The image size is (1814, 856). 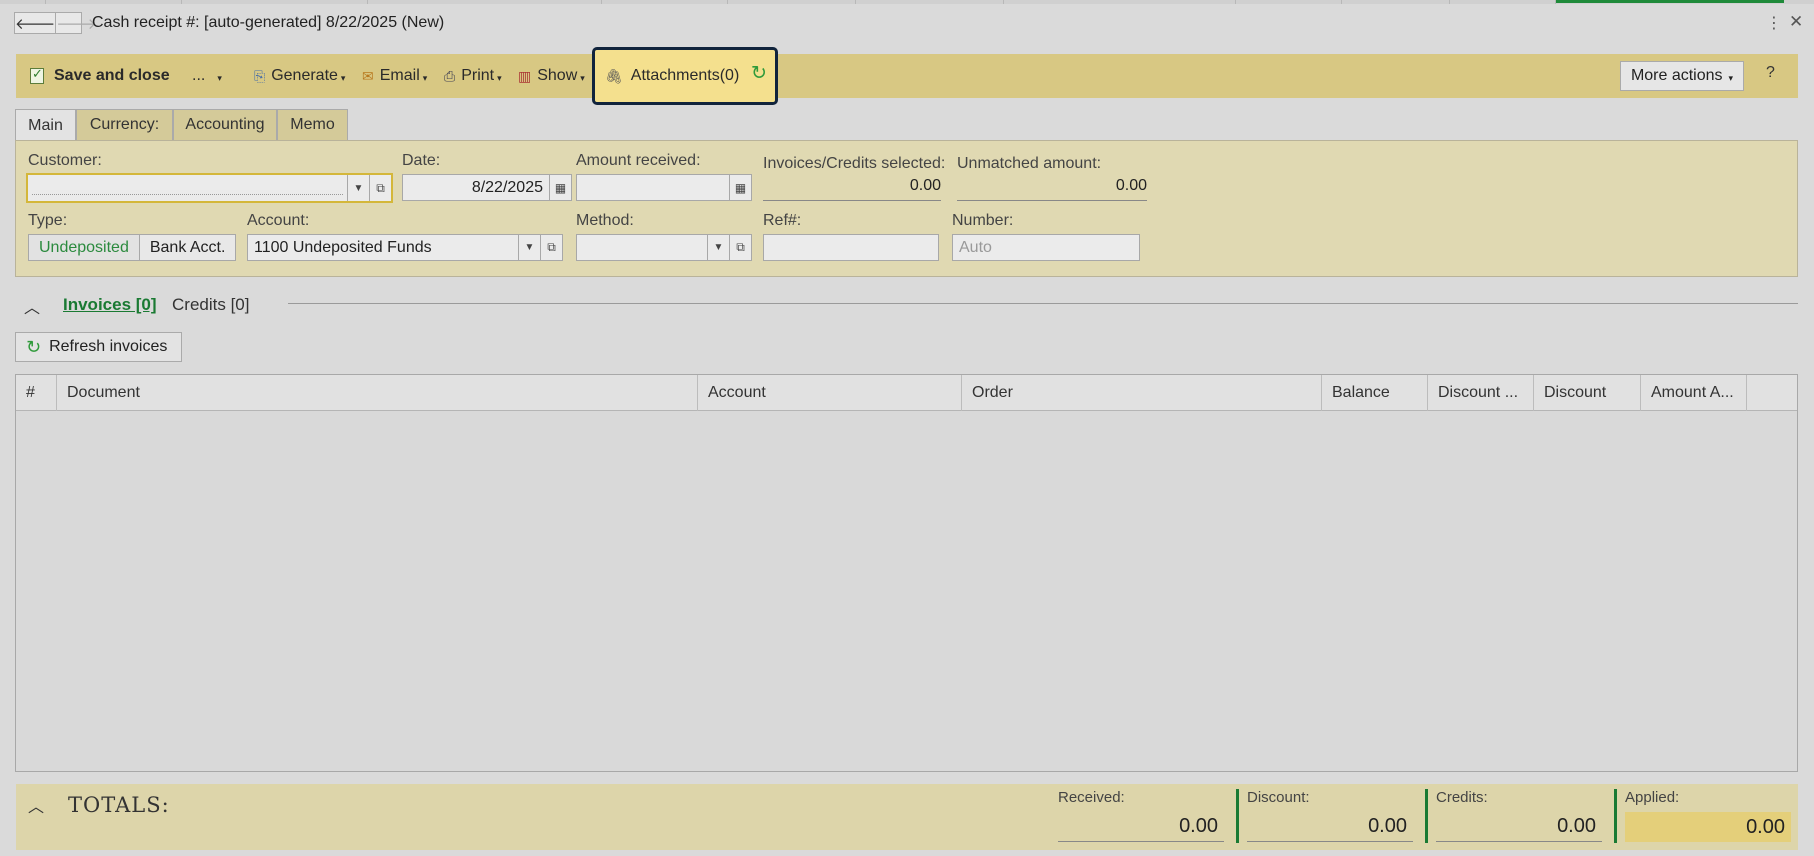 I want to click on amount-received-label: Amount received:, so click(x=638, y=160).